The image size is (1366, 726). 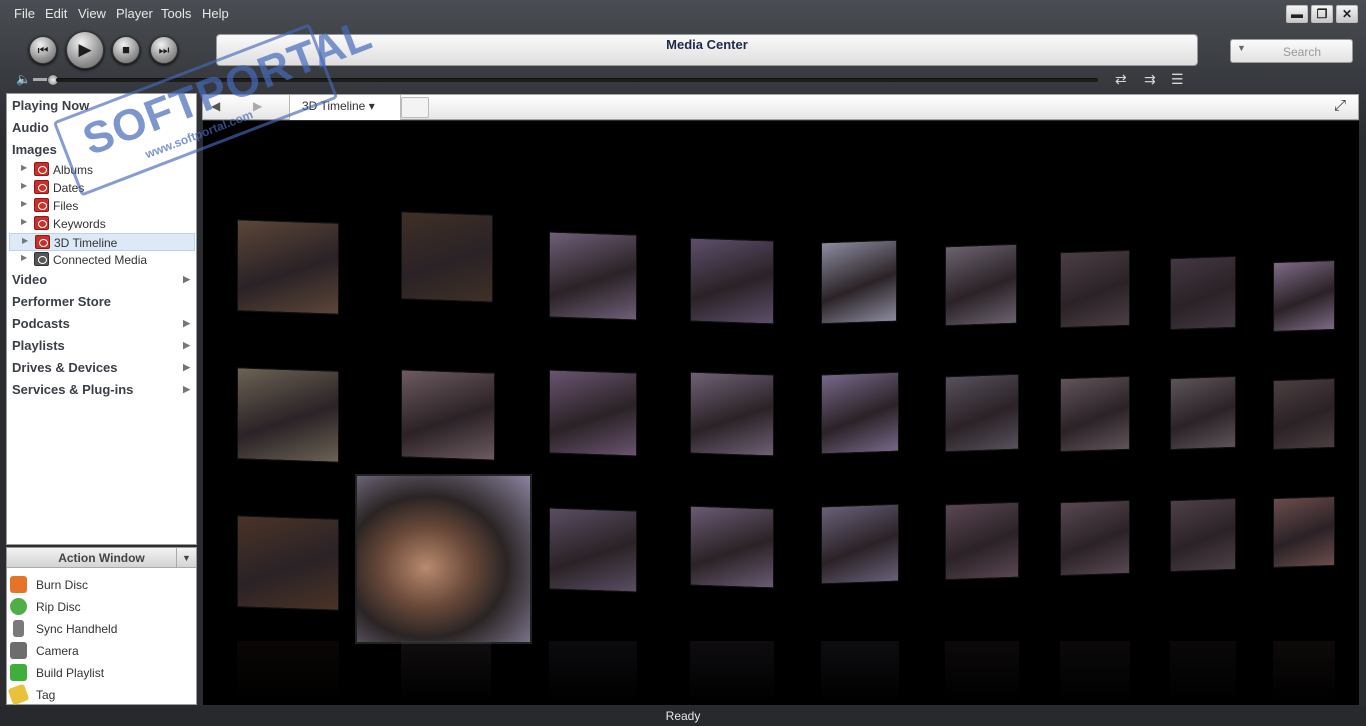 I want to click on menu-tools: Tools, so click(x=176, y=13).